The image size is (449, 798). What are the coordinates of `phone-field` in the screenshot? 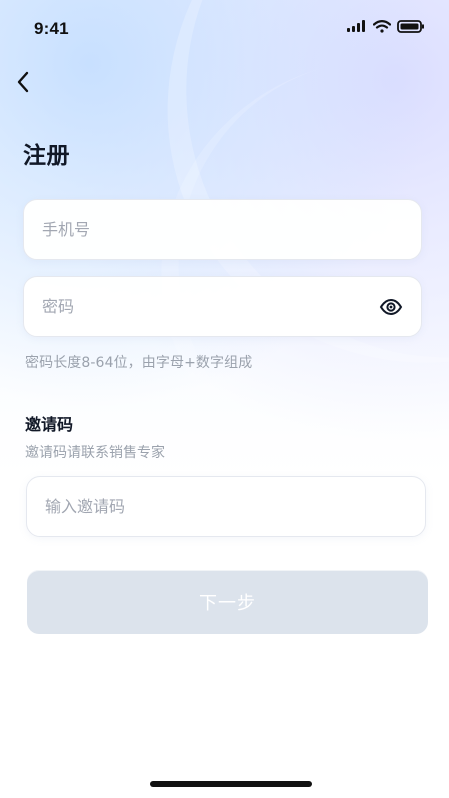 It's located at (222, 229).